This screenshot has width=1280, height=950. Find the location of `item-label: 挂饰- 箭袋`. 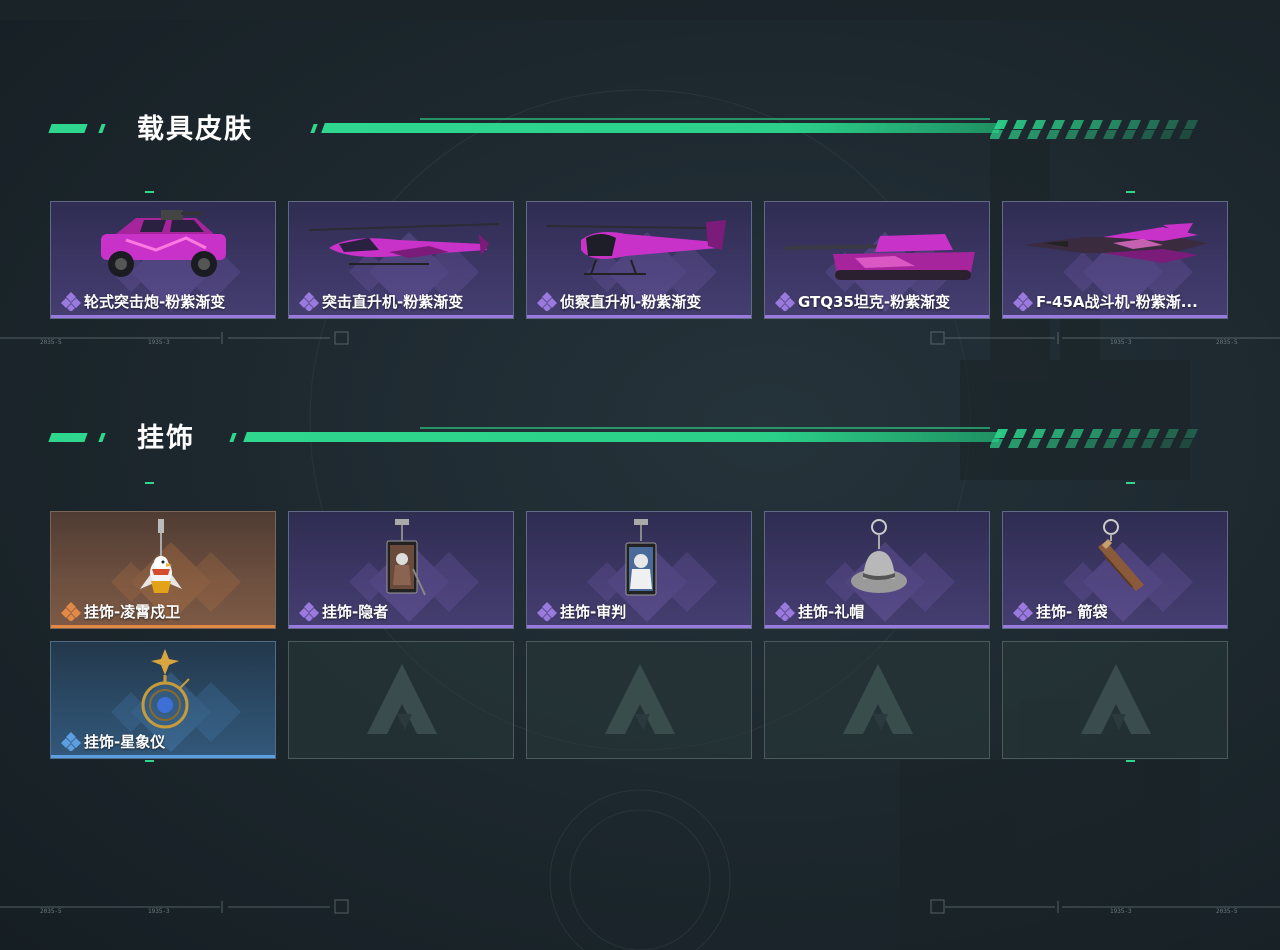

item-label: 挂饰- 箭袋 is located at coordinates (1117, 611).